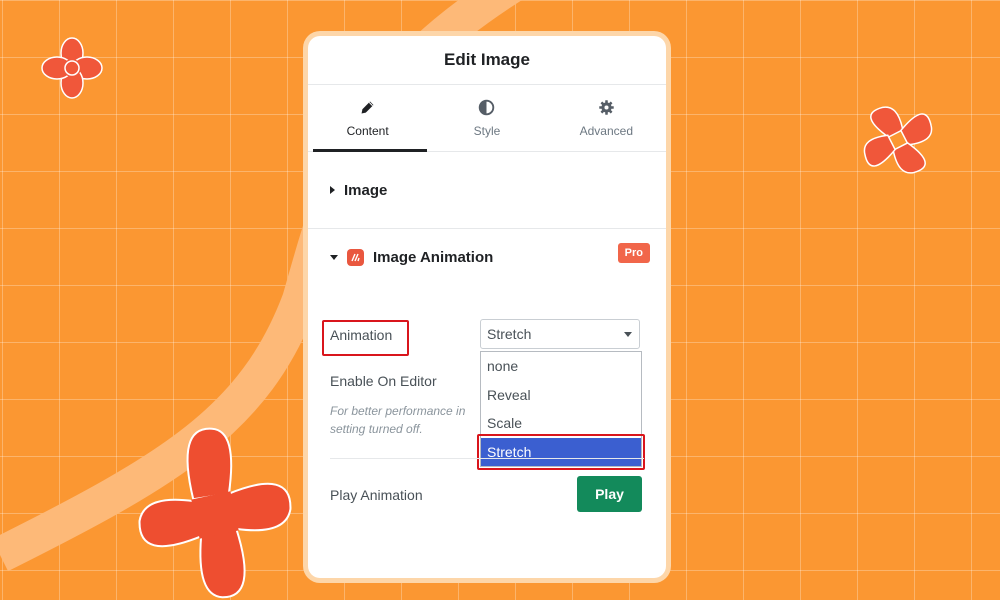  Describe the element at coordinates (433, 257) in the screenshot. I see `section-animation-label: Image Animation` at that location.